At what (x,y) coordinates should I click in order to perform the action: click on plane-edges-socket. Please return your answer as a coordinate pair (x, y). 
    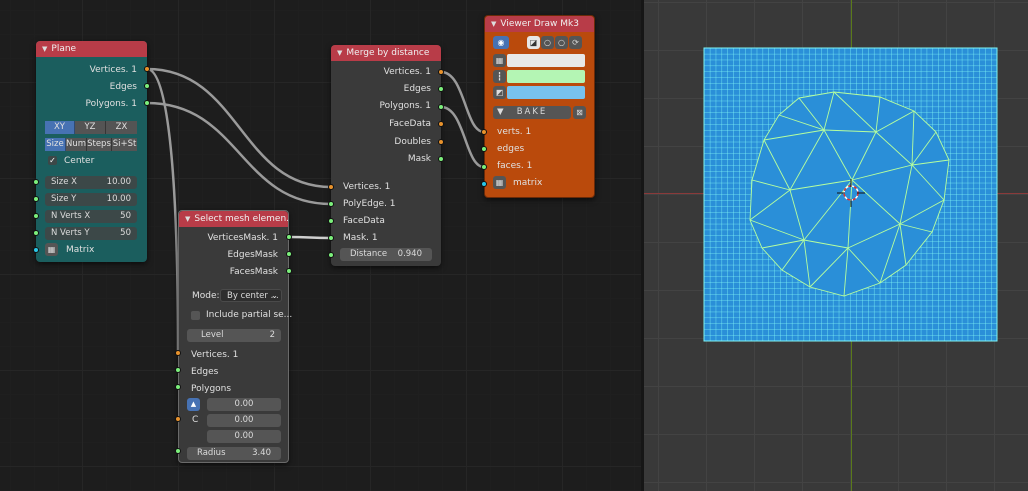
    Looking at the image, I should click on (147, 86).